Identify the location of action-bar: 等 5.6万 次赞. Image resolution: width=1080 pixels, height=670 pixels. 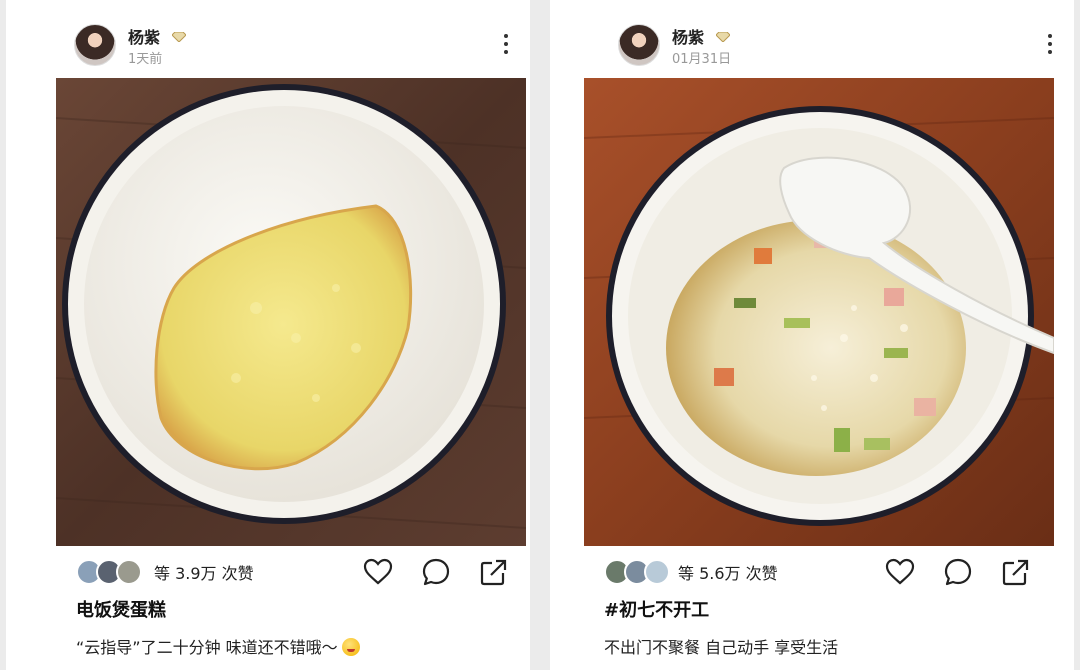
(832, 572).